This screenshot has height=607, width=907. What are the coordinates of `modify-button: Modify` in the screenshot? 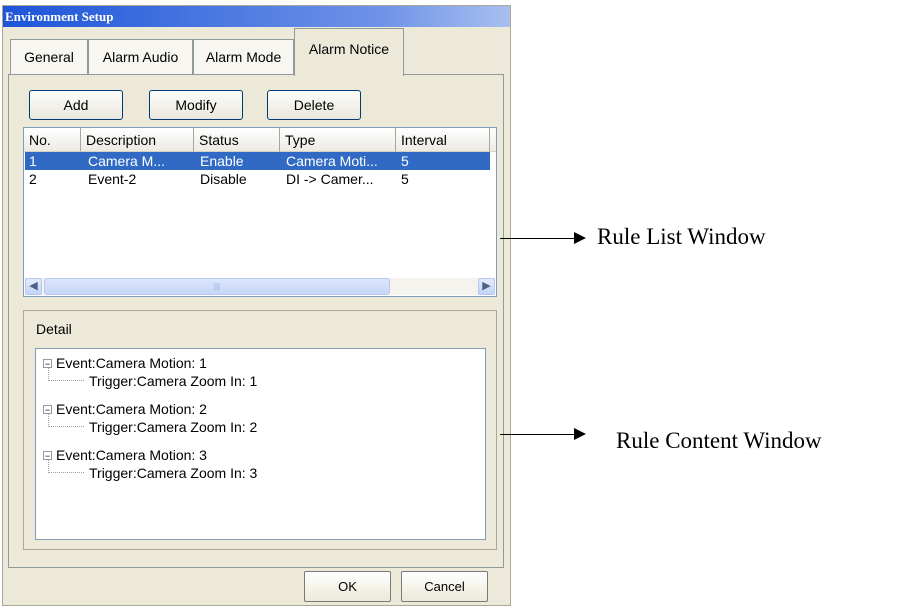 It's located at (196, 105).